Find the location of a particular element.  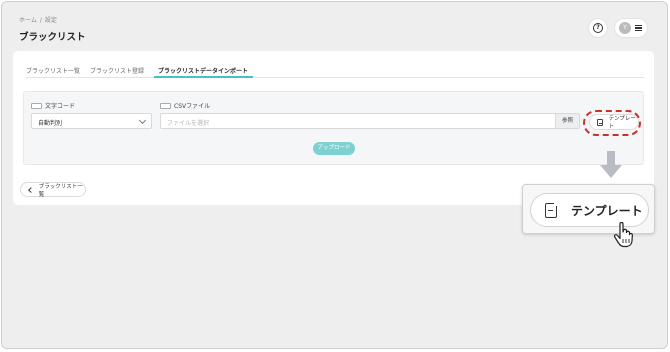

down-arrow-icon is located at coordinates (611, 164).